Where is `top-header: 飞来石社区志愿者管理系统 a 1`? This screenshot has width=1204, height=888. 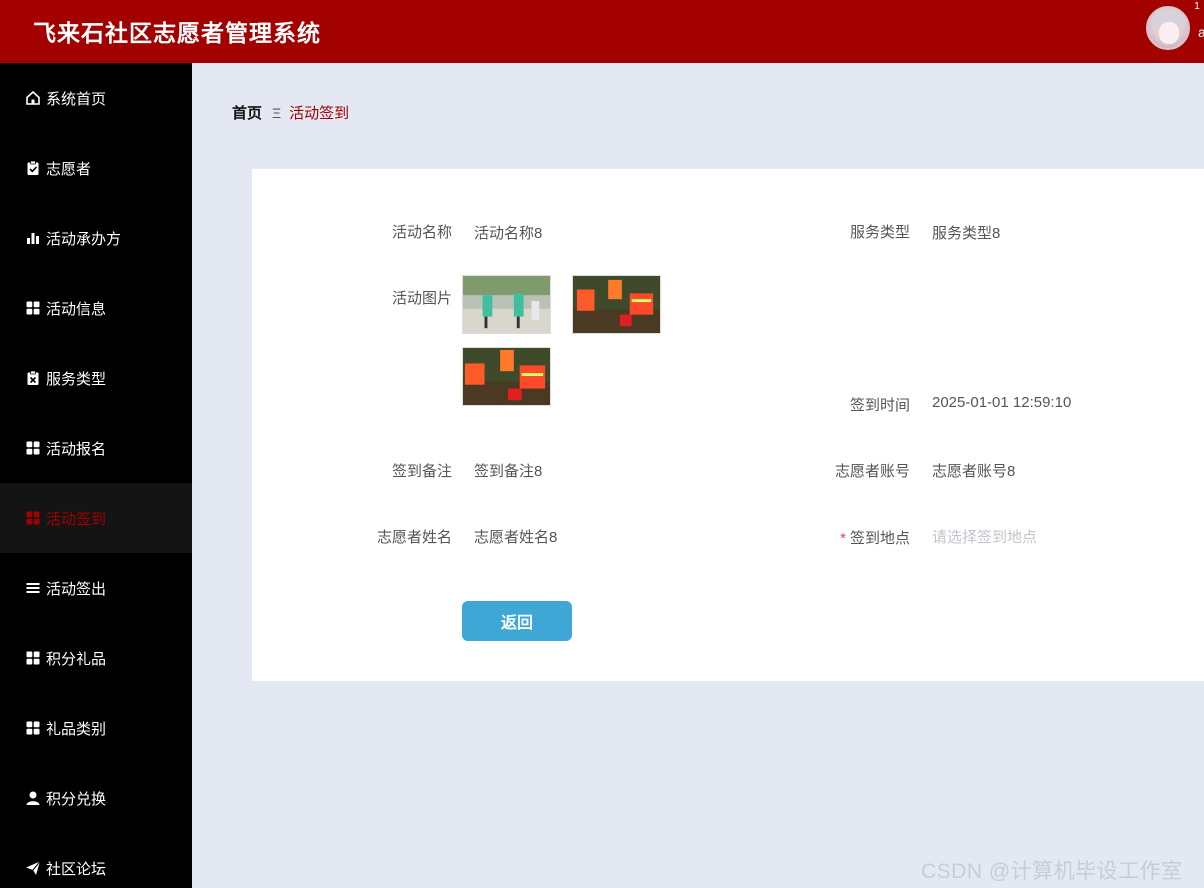
top-header: 飞来石社区志愿者管理系统 a 1 is located at coordinates (602, 31).